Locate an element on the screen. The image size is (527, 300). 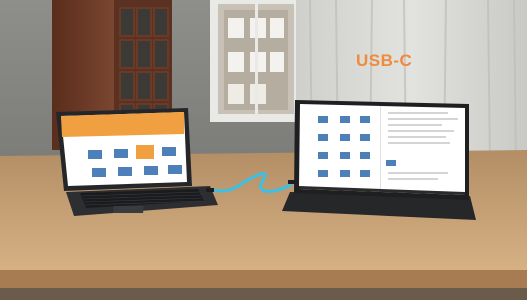
table-edge is located at coordinates (263, 279).